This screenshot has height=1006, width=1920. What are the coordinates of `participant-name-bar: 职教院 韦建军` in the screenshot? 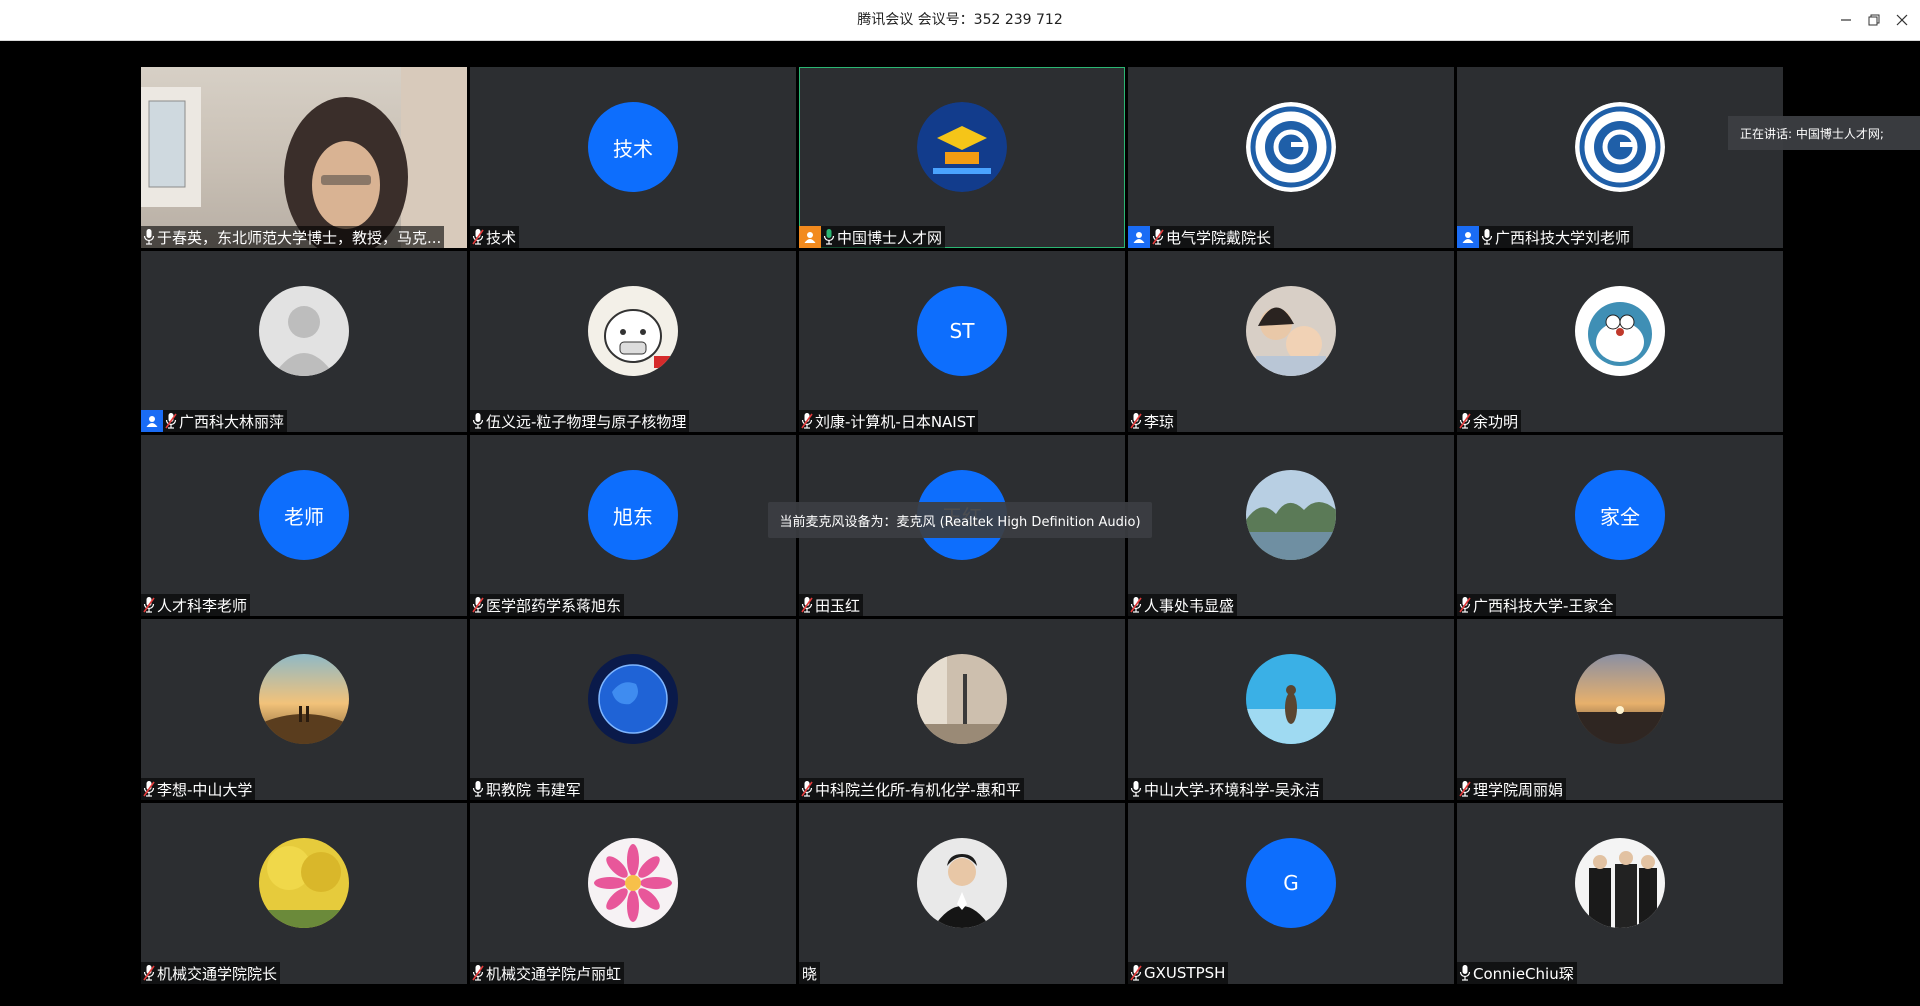 It's located at (527, 789).